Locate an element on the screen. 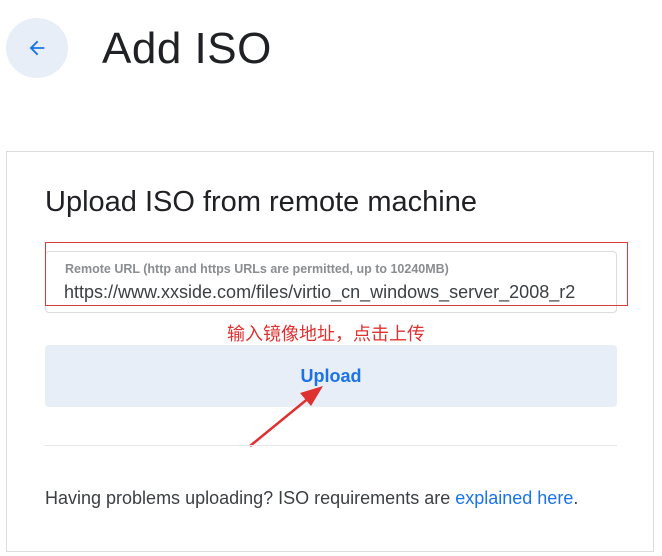 The width and height of the screenshot is (662, 556). arrow-left-icon is located at coordinates (37, 48).